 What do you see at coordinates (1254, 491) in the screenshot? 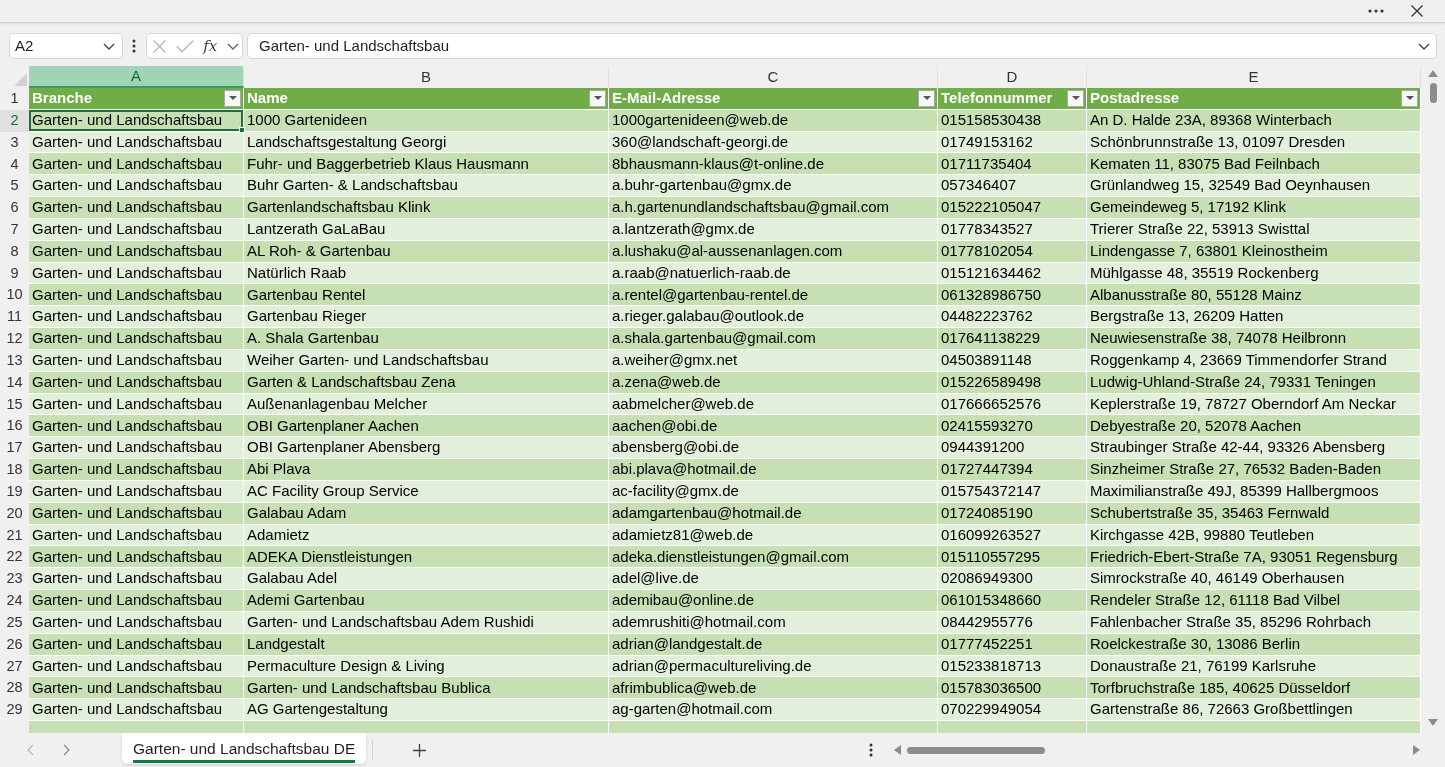
I see `table-cell: Maximilianstraße 49J, 85399 Hallbergmoos` at bounding box center [1254, 491].